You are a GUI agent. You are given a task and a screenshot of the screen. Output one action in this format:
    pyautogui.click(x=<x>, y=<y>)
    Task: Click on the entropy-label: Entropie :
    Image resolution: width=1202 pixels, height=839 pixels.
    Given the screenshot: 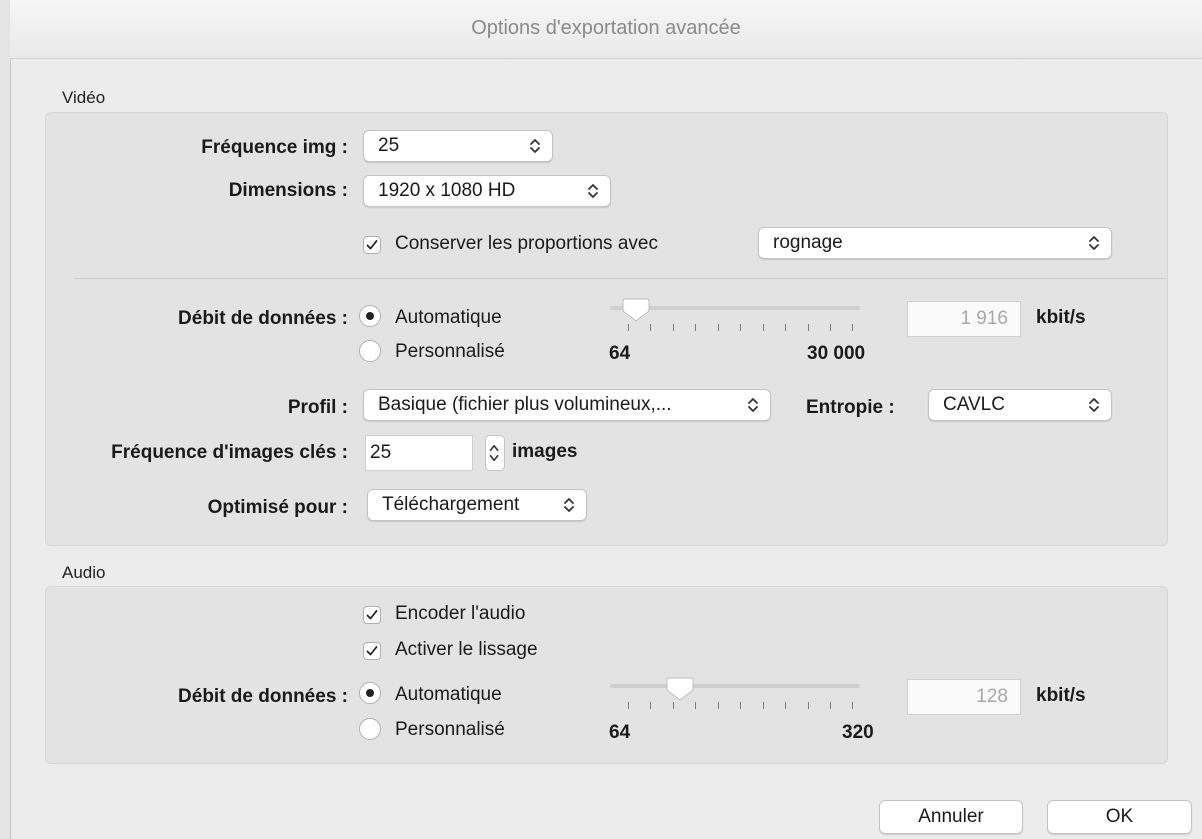 What is the action you would take?
    pyautogui.click(x=850, y=407)
    